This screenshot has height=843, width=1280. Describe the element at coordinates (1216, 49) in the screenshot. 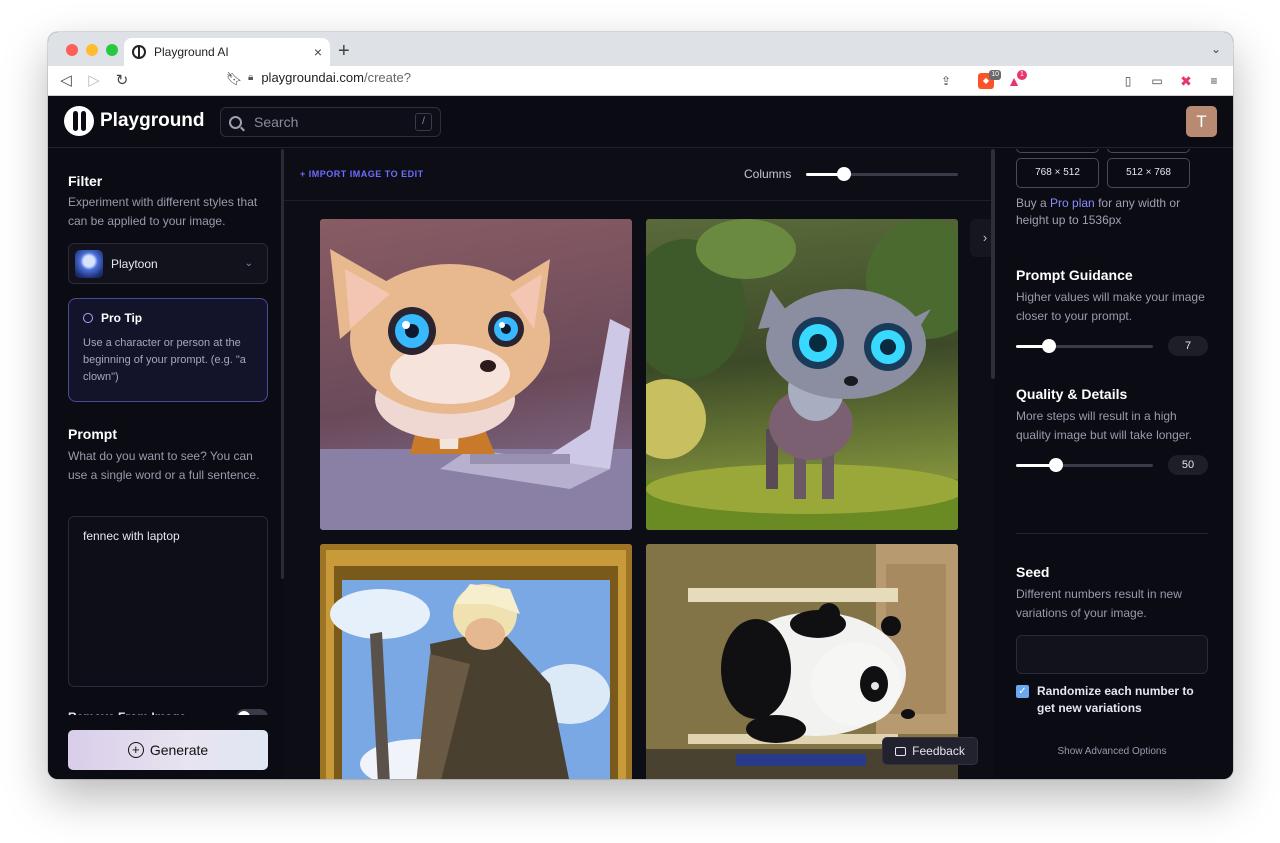

I see `tab-search-chevron-icon: ⌄` at that location.